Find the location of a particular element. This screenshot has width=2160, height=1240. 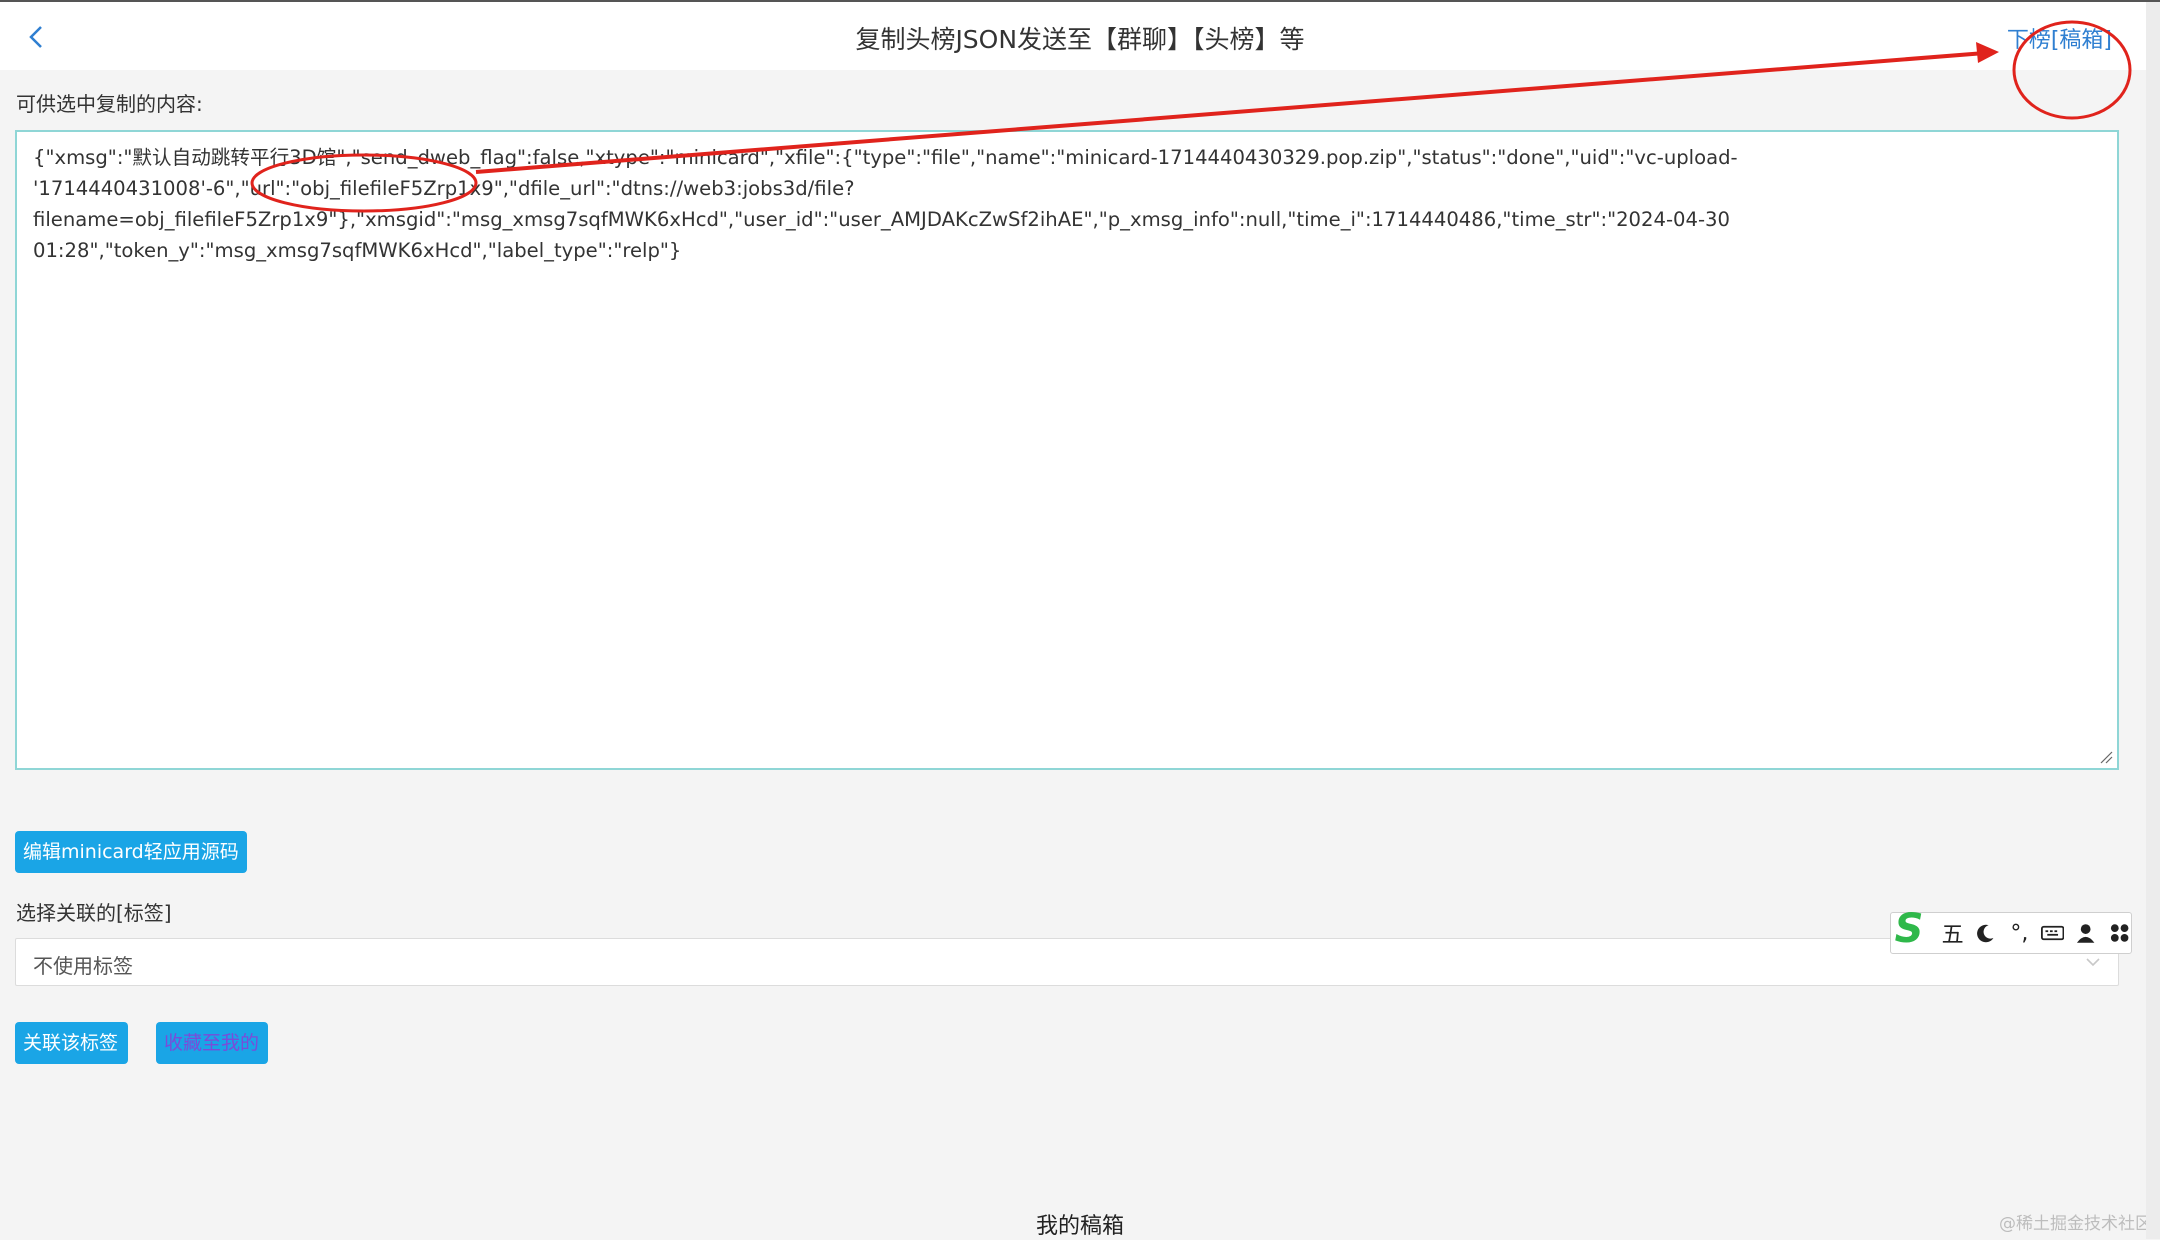

save-to-mine-button: 收藏至我的 is located at coordinates (212, 1043).